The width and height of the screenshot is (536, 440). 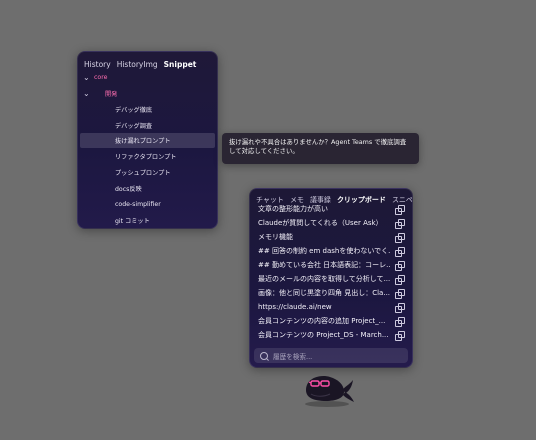 I want to click on tree-folder-label: core, so click(x=101, y=77).